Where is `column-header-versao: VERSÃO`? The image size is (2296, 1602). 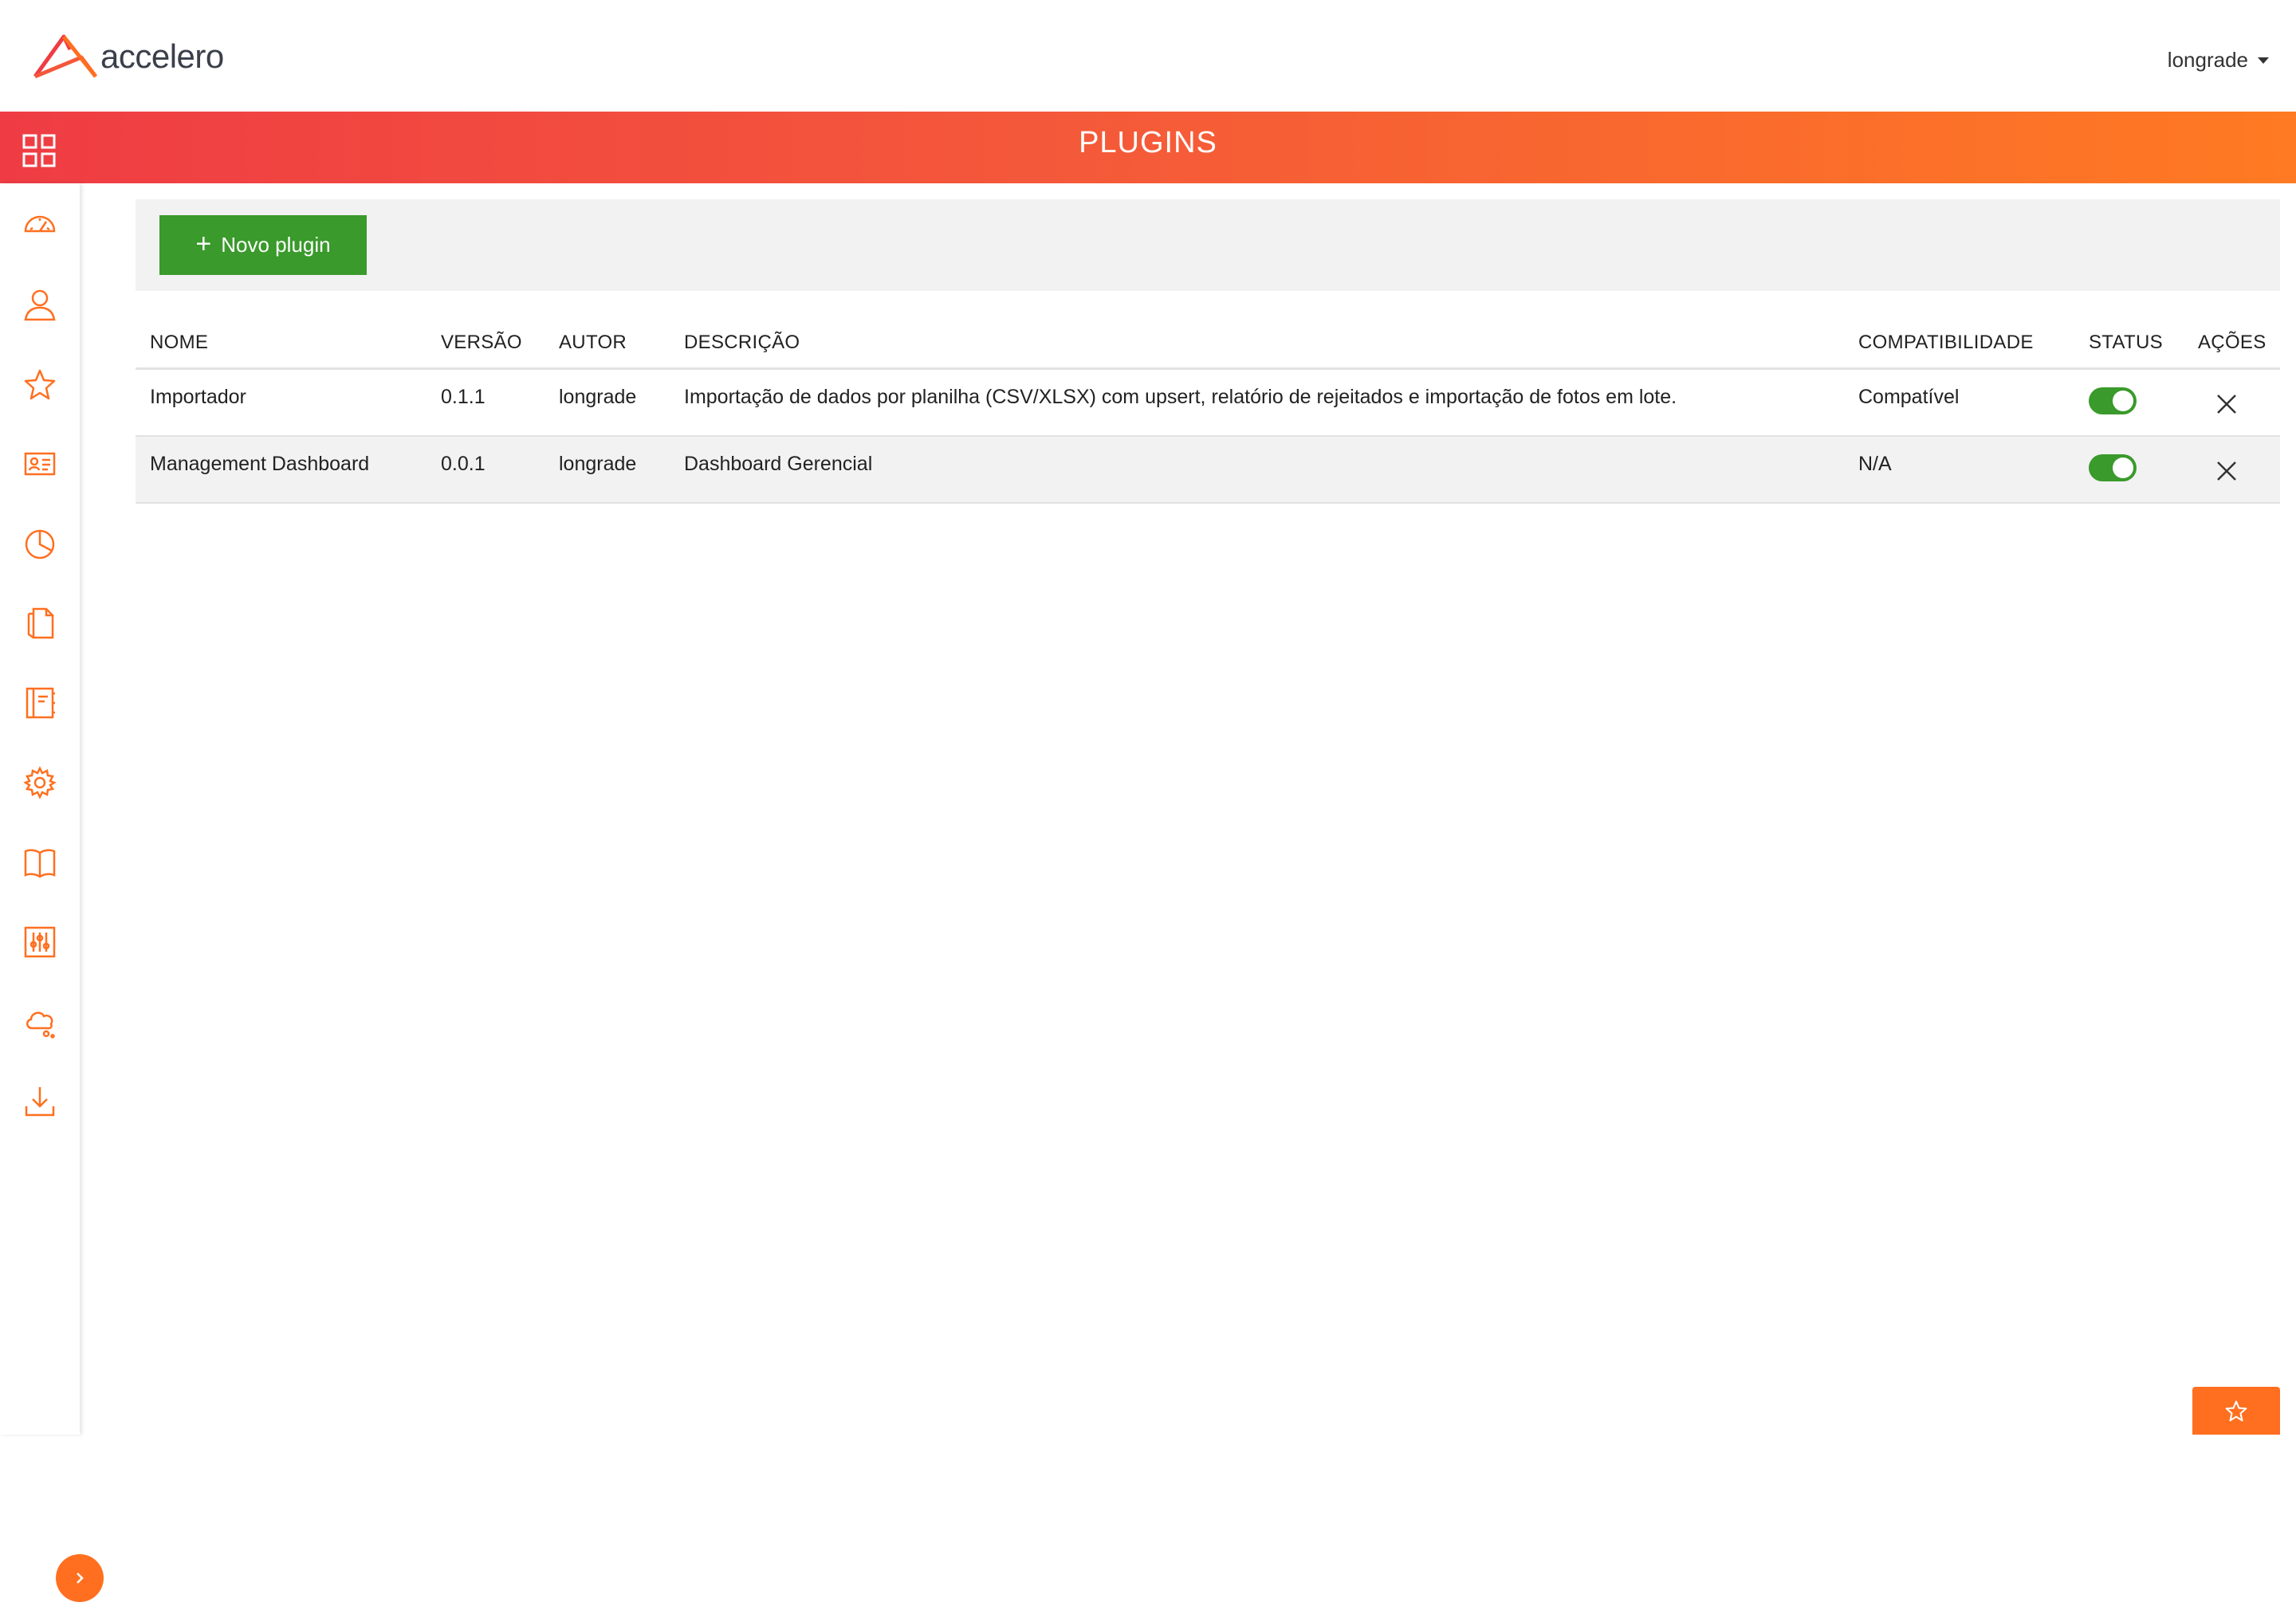 column-header-versao: VERSÃO is located at coordinates (482, 343).